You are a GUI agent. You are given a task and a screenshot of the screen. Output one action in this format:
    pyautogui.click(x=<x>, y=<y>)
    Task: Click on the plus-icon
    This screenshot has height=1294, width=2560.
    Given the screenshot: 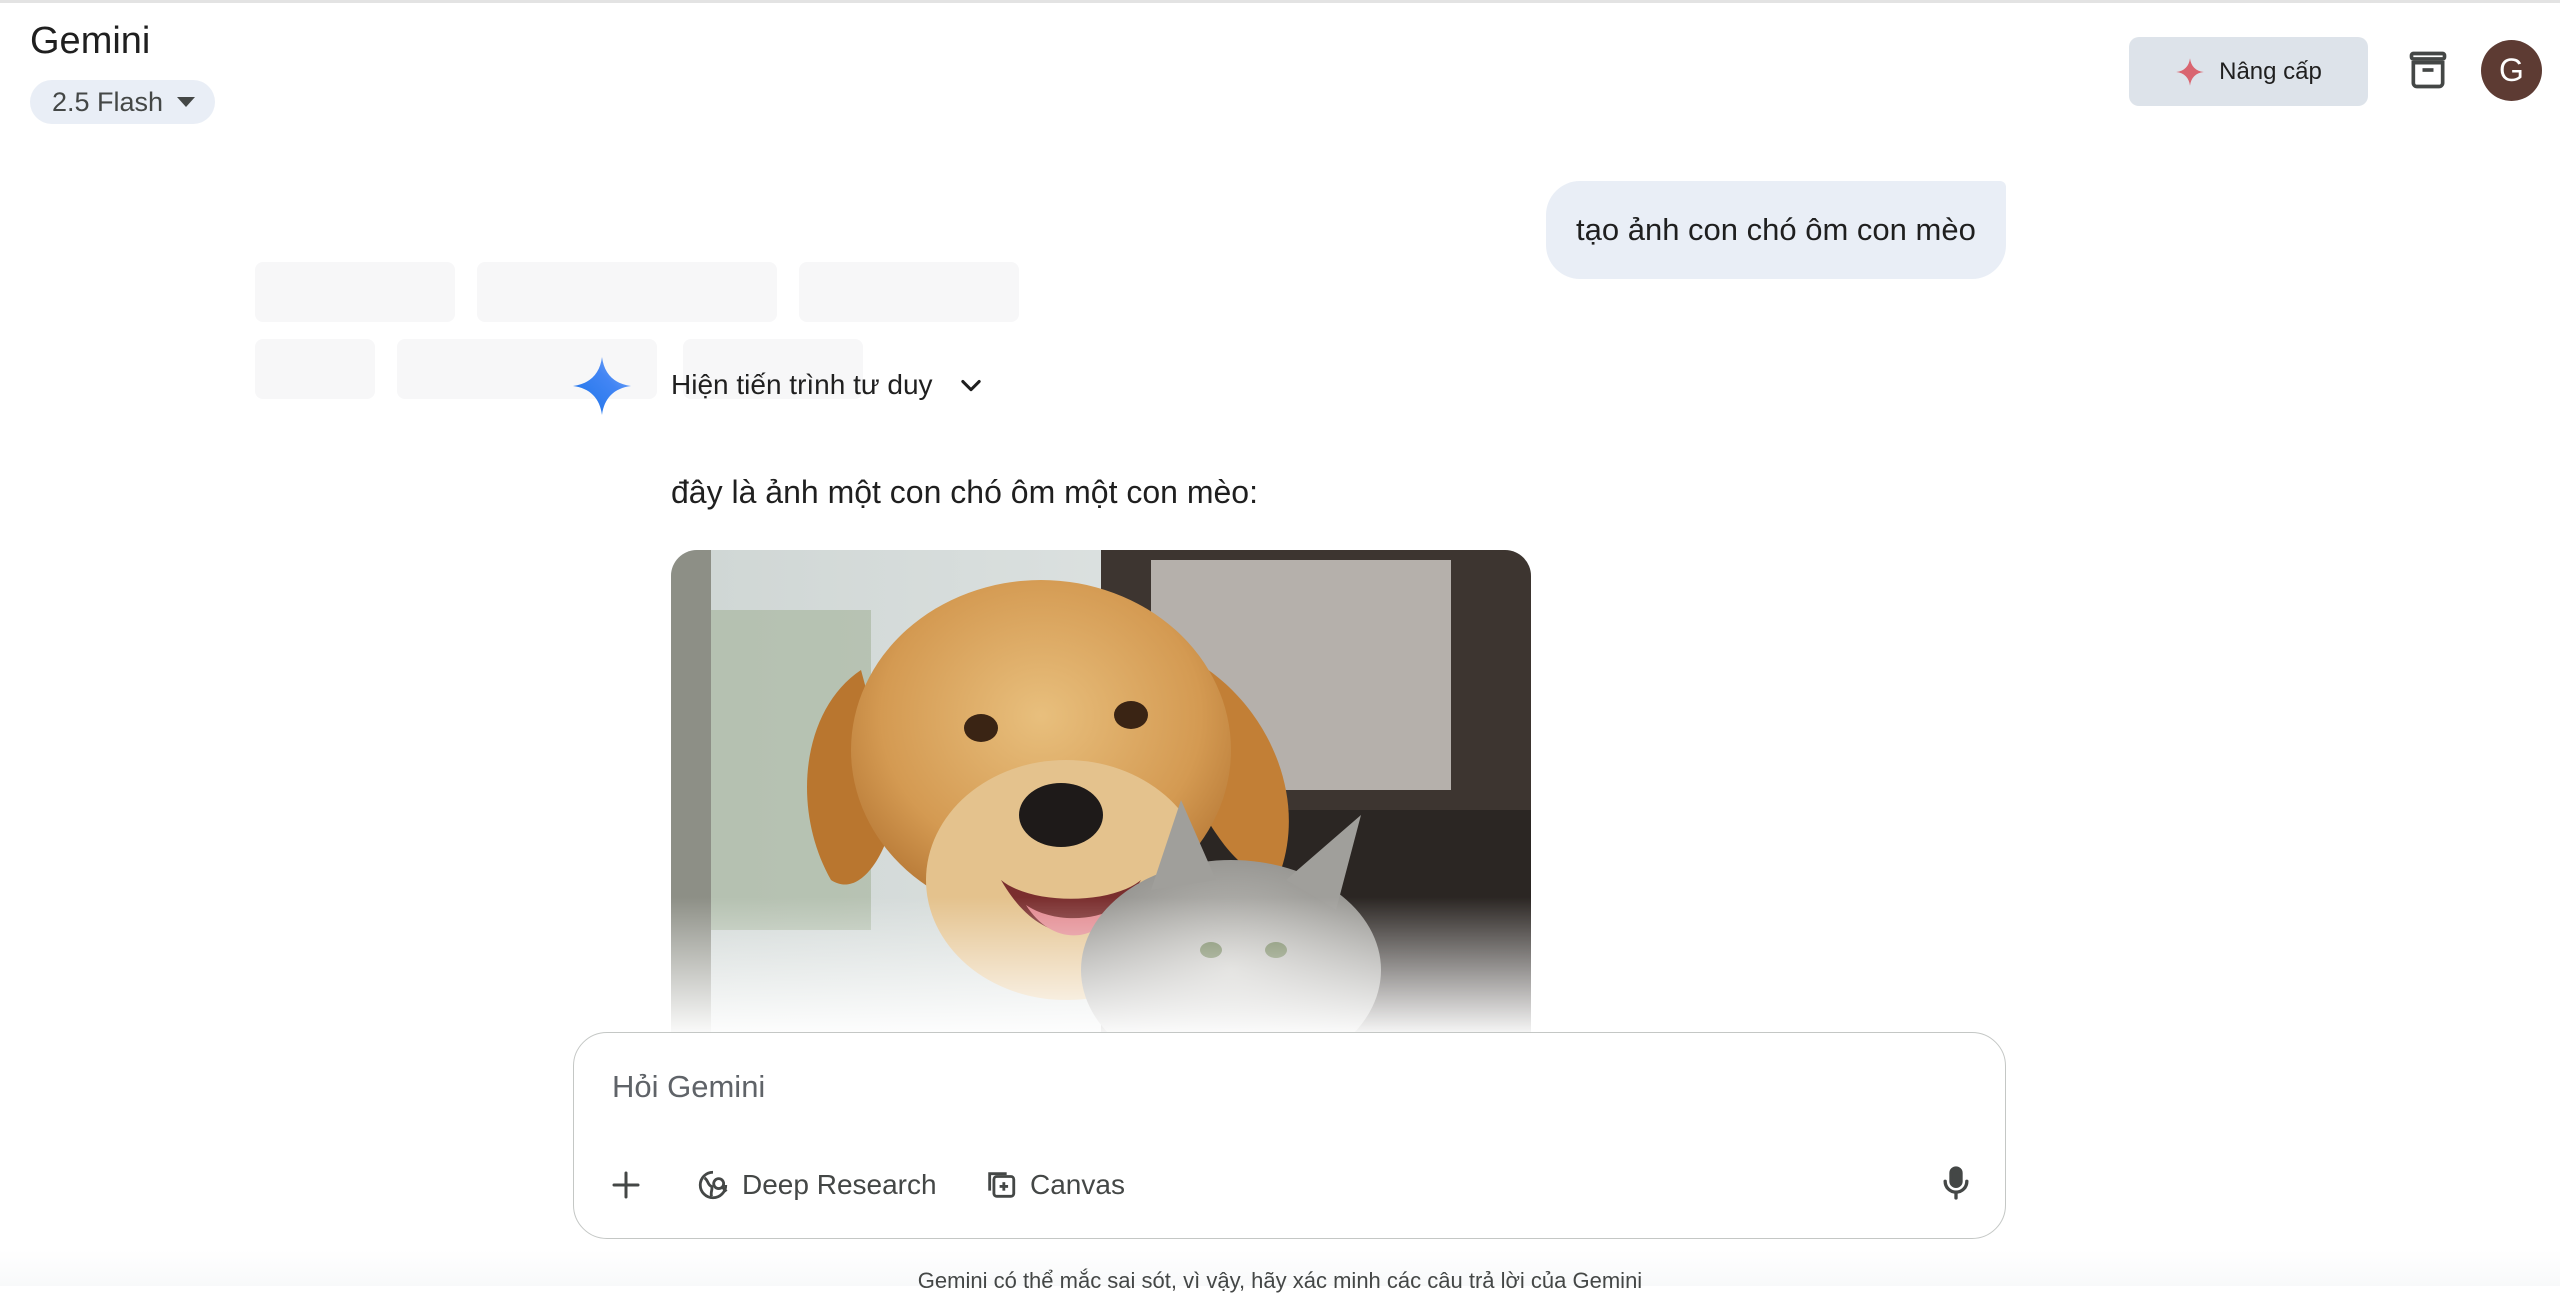 What is the action you would take?
    pyautogui.click(x=626, y=1185)
    